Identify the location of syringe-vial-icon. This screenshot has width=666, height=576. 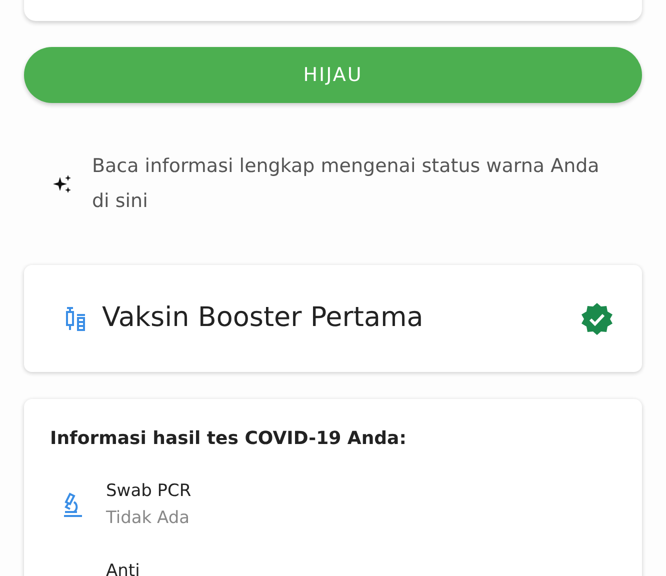
(76, 319).